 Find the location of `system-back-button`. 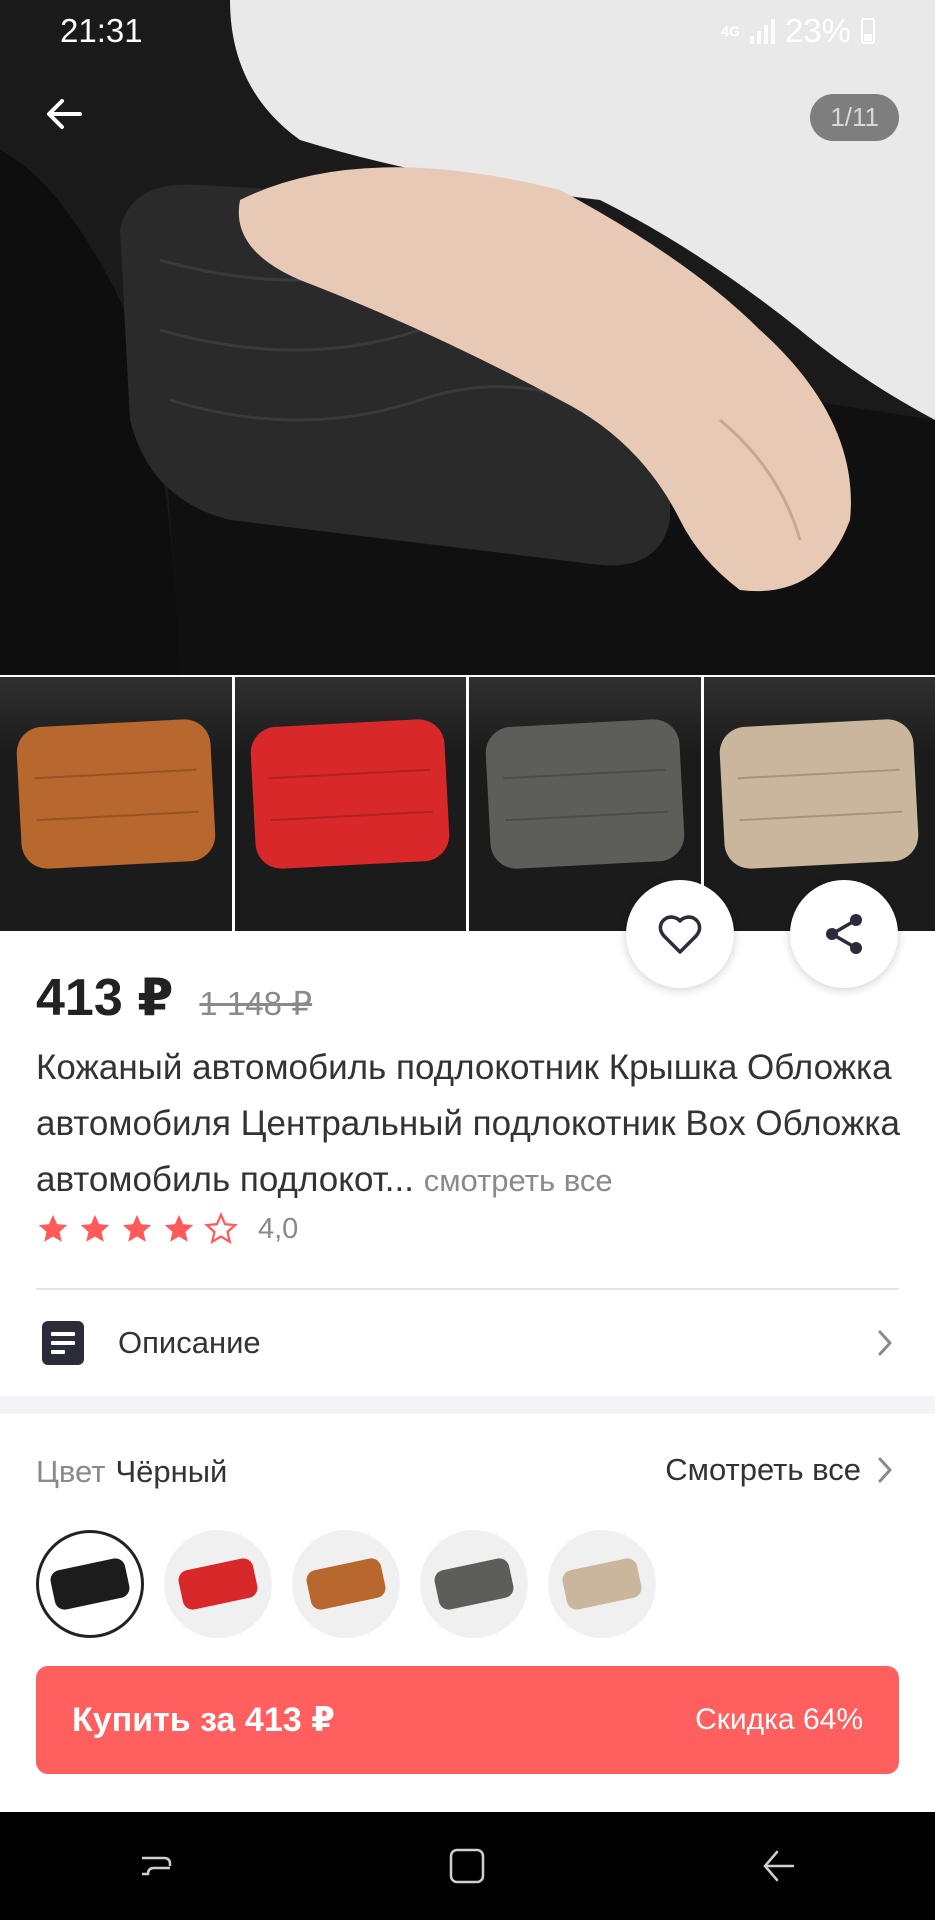

system-back-button is located at coordinates (779, 1866).